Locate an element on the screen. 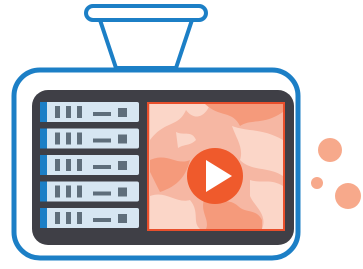  server-rack-icon is located at coordinates (89, 165).